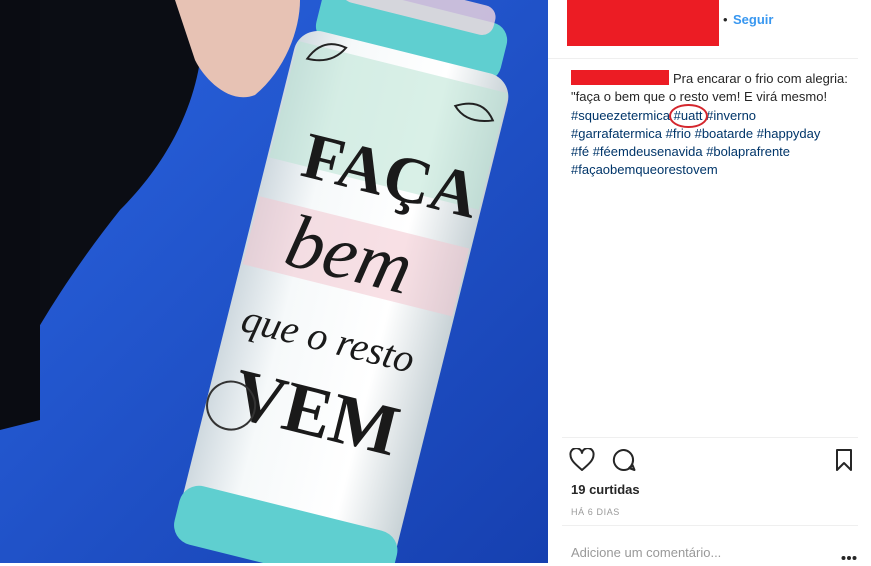  What do you see at coordinates (760, 78) in the screenshot?
I see `caption-line-1: Pra encarar o frio com alegria:` at bounding box center [760, 78].